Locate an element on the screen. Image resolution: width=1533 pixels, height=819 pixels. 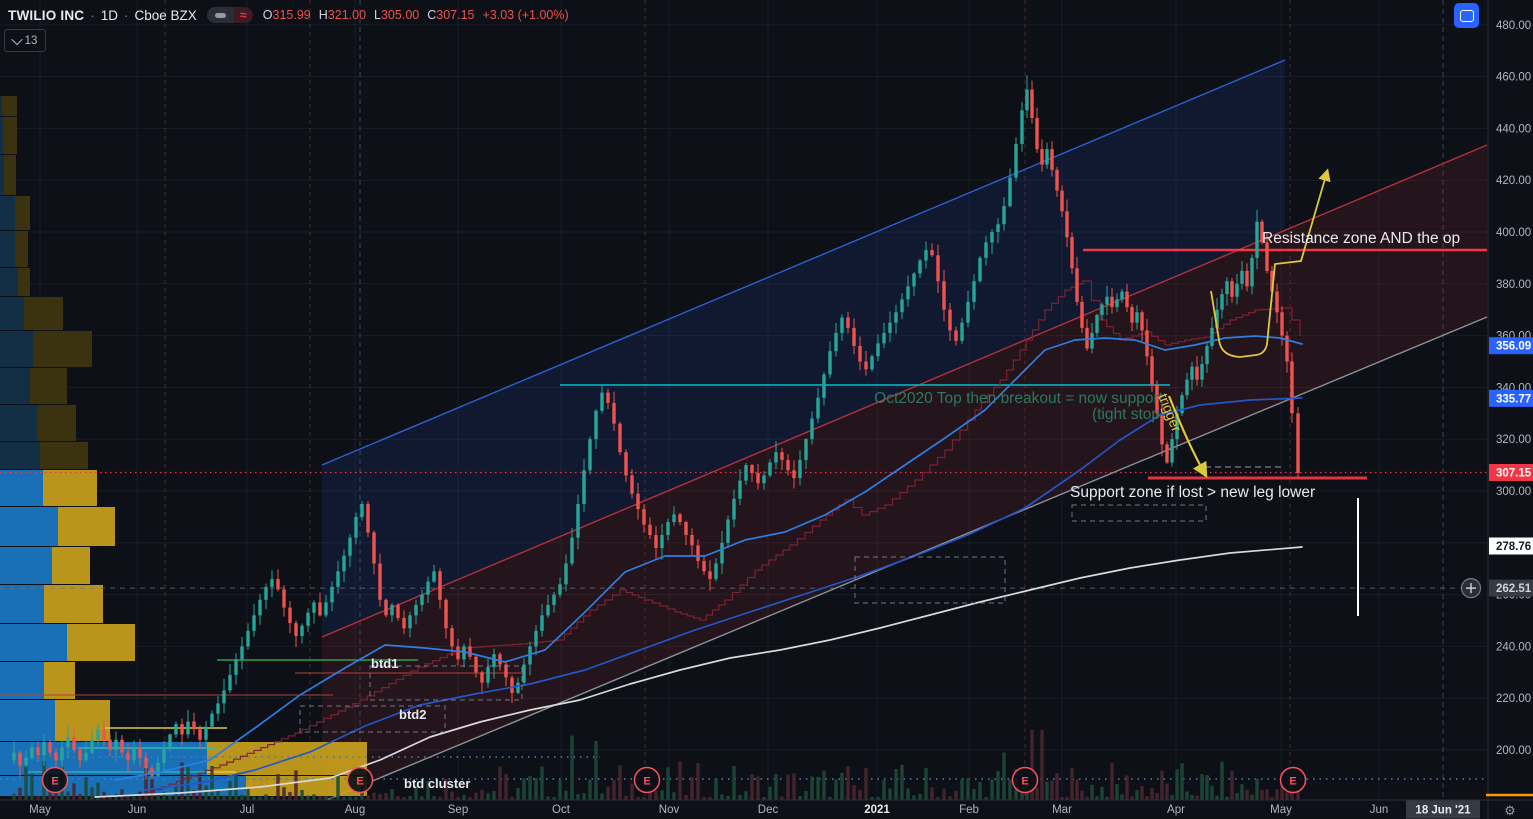
open-value: 315.99 is located at coordinates (291, 15).